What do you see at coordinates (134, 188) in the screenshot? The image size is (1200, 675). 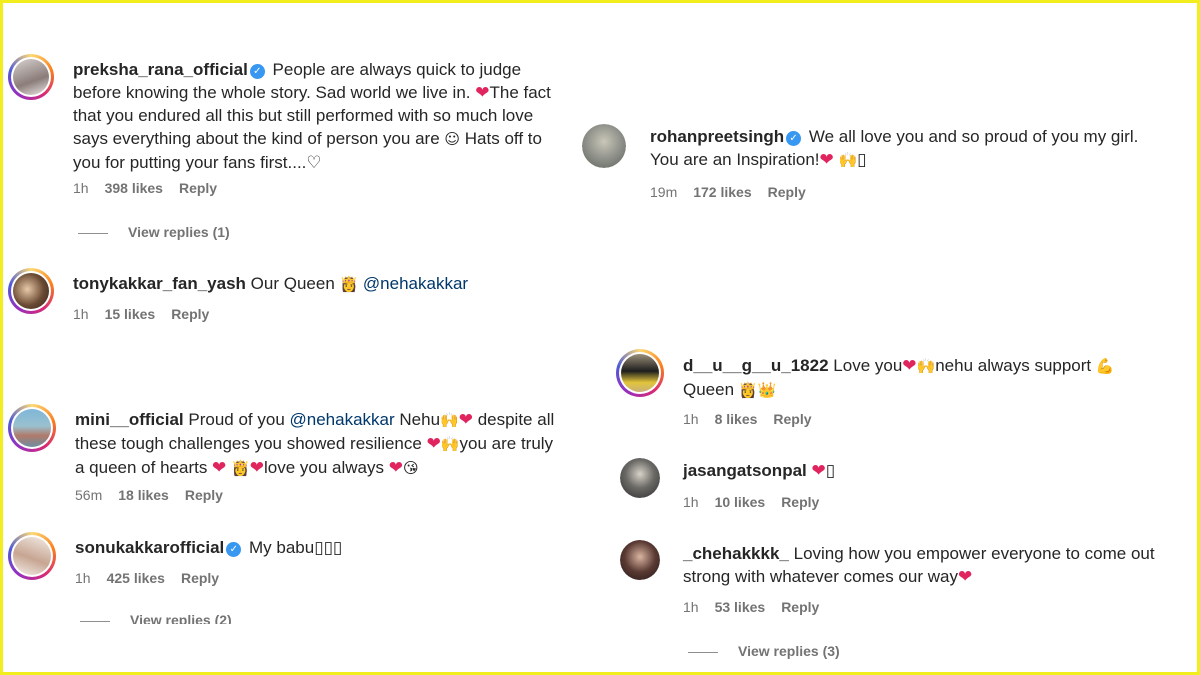 I see `likes-count: 398 likes` at bounding box center [134, 188].